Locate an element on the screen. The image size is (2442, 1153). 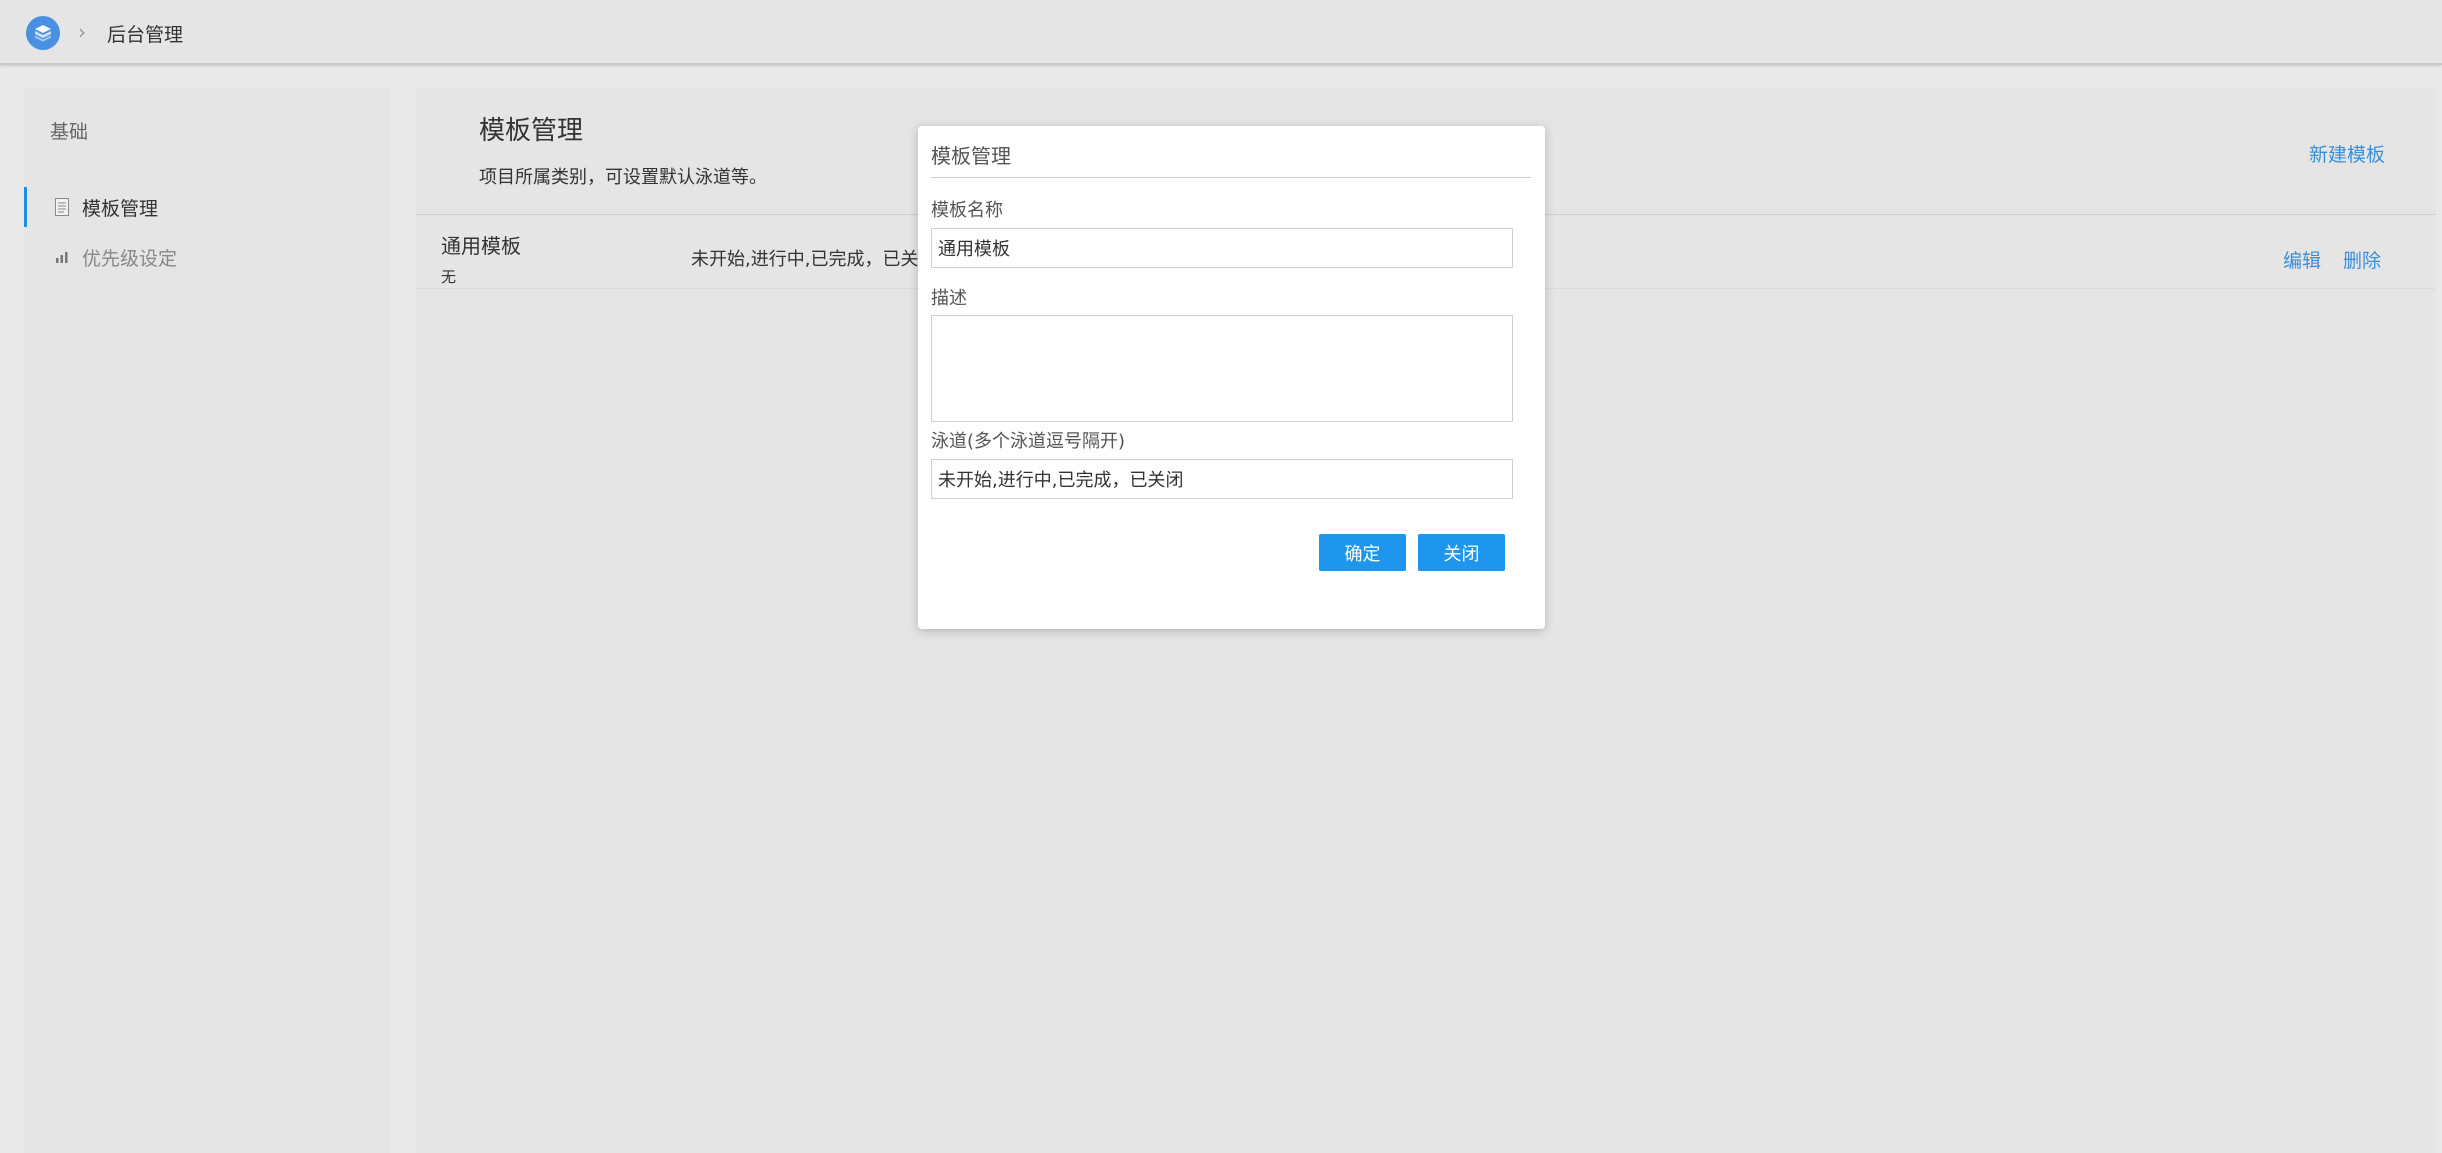
sidebar-item-label: 优先级设定 is located at coordinates (130, 258).